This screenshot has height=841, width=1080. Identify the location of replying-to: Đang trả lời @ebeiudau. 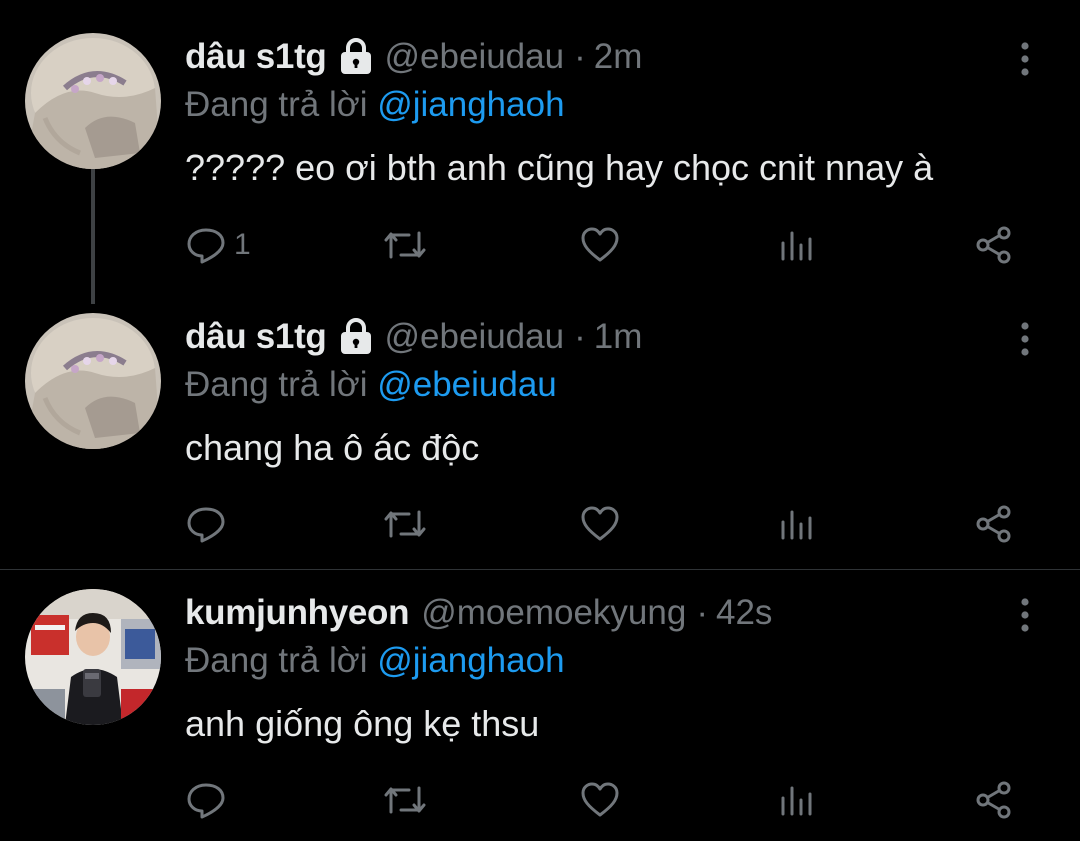
(371, 385).